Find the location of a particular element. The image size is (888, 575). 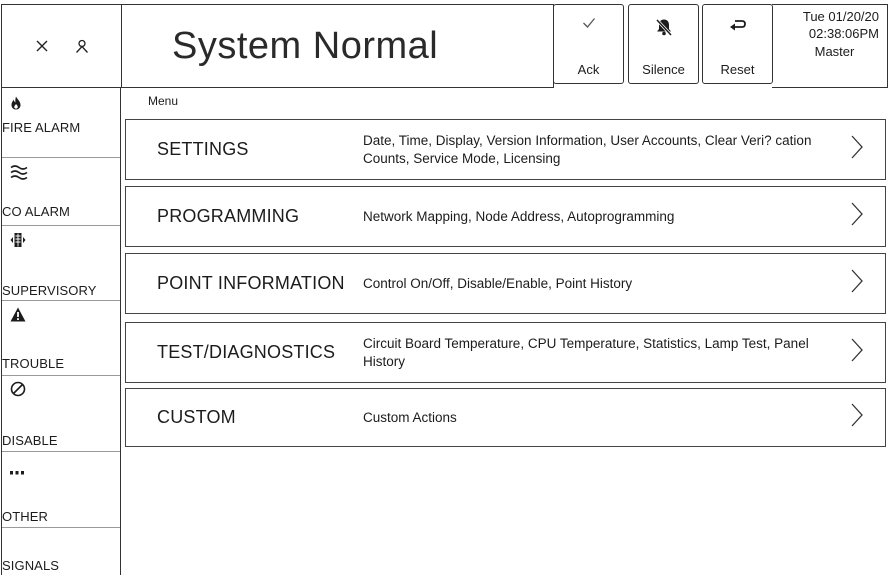

date-text: Tue 01/20/20 is located at coordinates (840, 16).